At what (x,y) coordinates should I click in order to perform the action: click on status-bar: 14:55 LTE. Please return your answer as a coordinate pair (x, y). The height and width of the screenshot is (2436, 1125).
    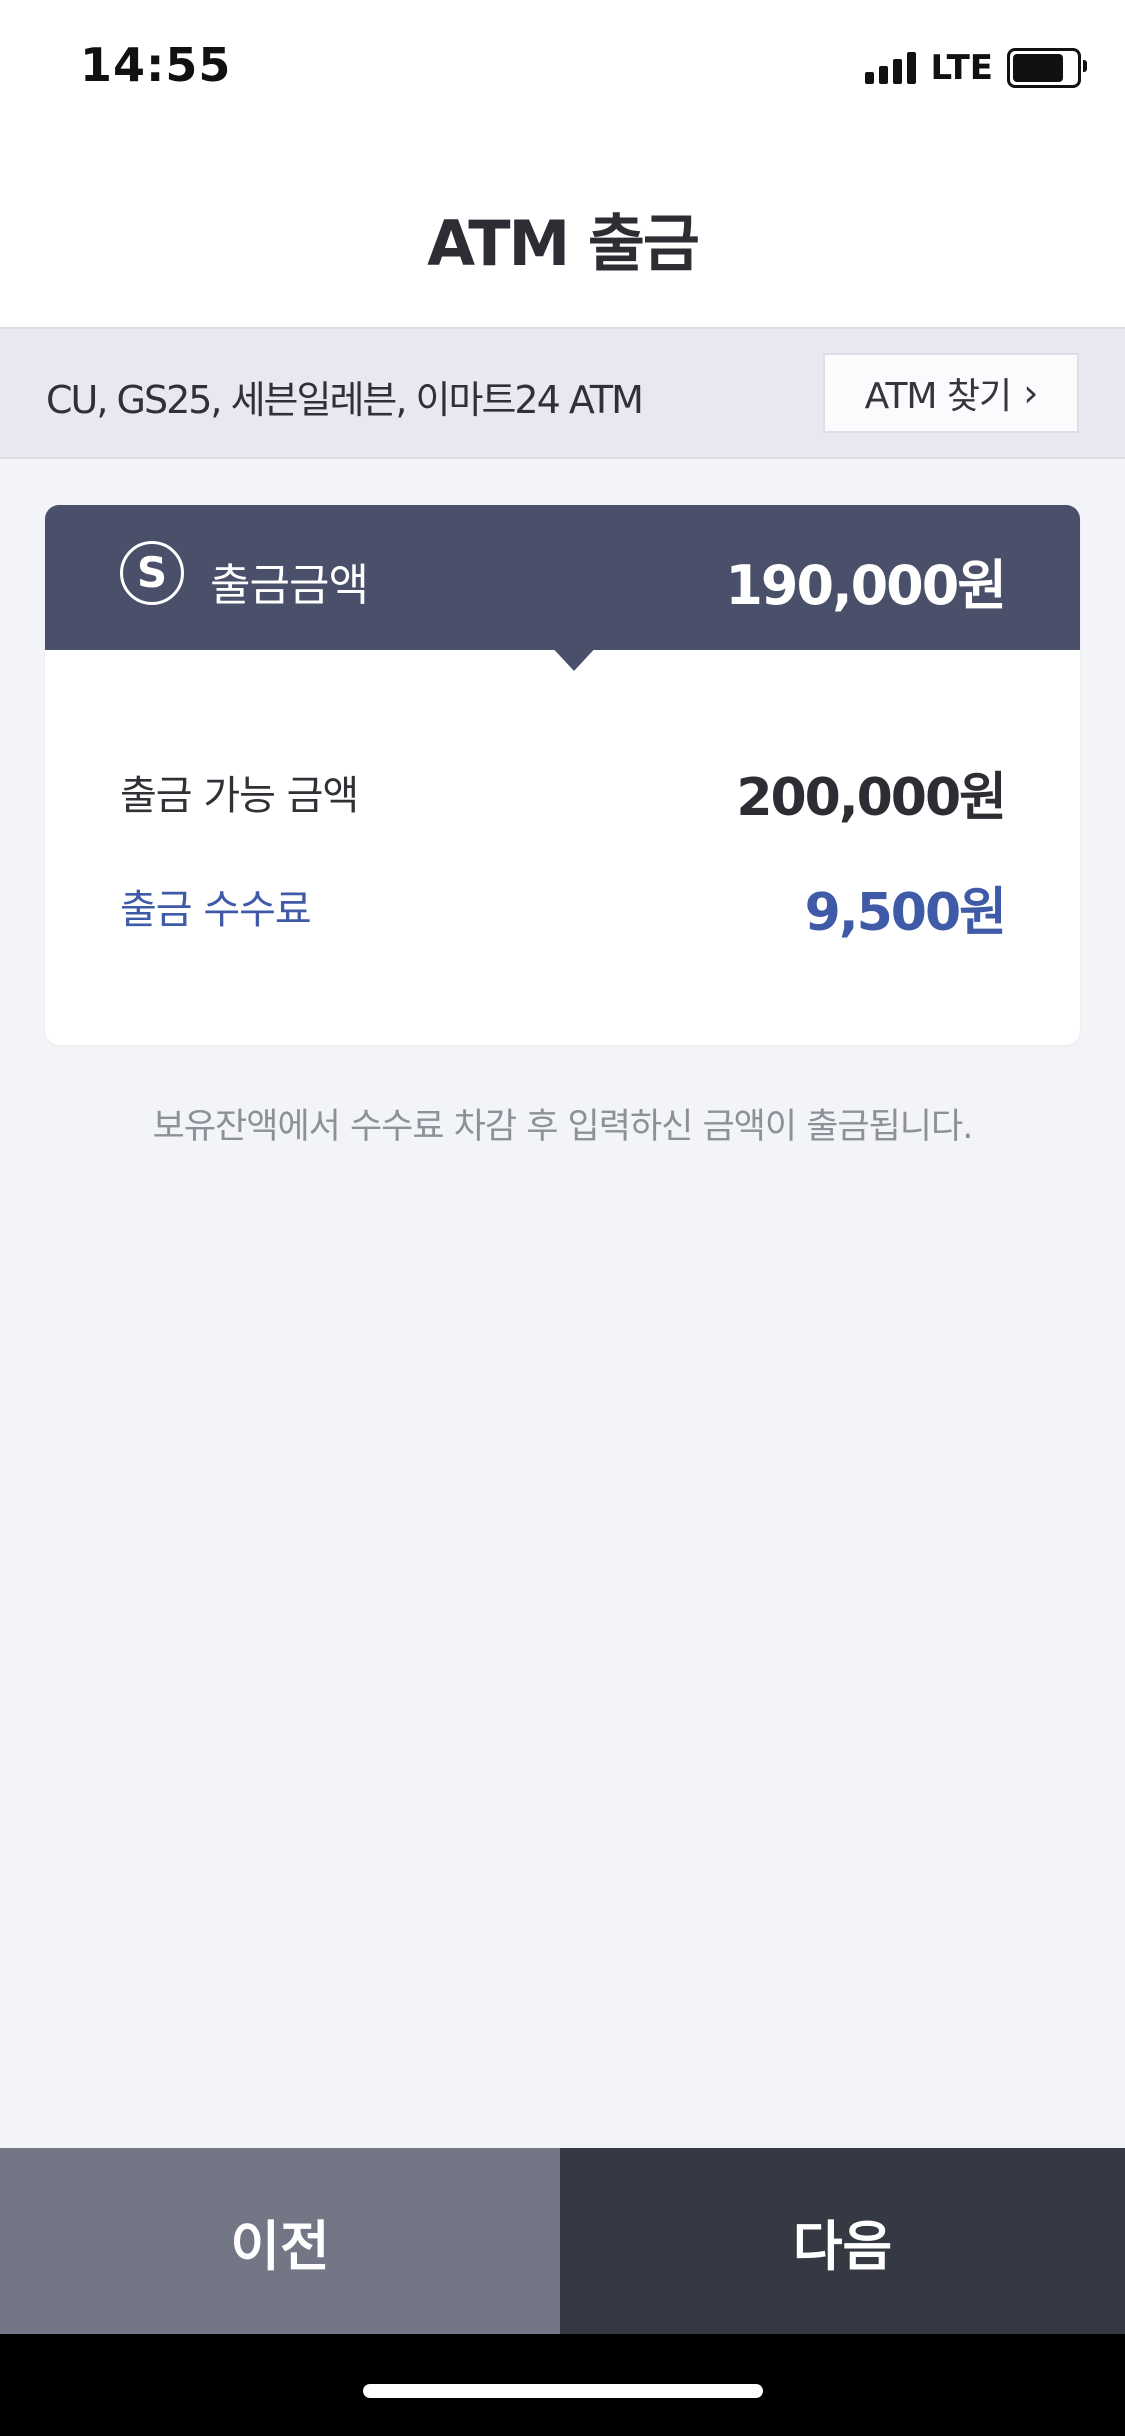
    Looking at the image, I should click on (562, 67).